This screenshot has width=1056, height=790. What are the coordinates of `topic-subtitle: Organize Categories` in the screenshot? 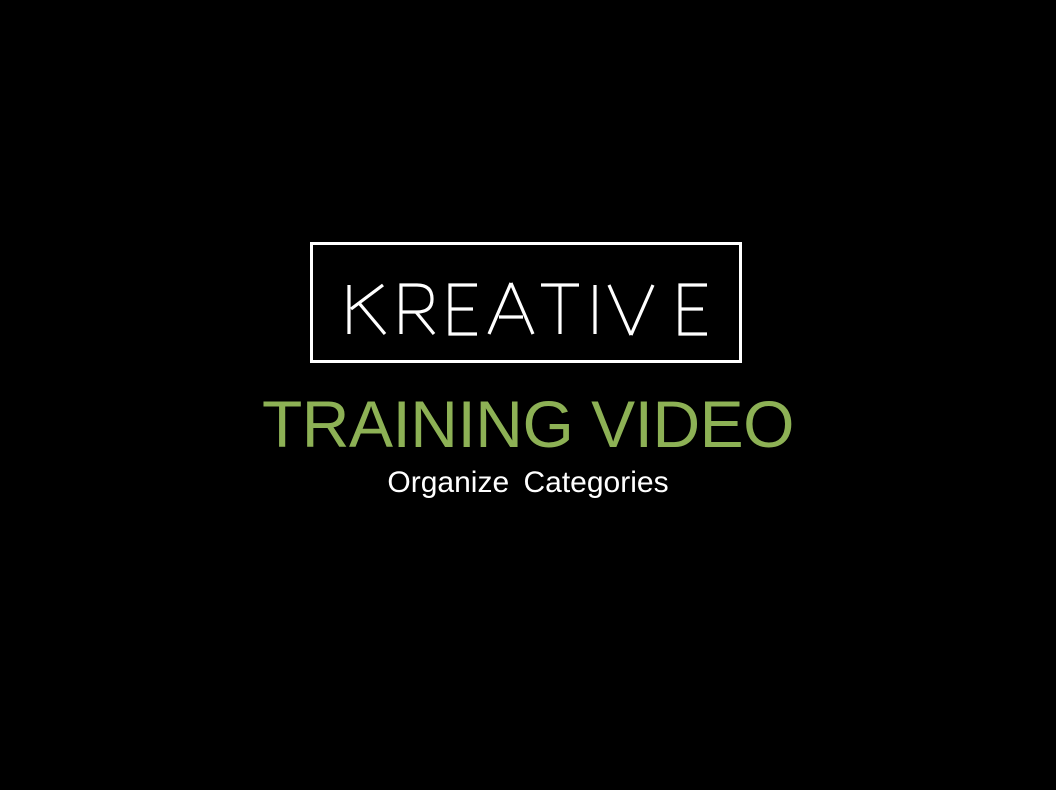 It's located at (528, 482).